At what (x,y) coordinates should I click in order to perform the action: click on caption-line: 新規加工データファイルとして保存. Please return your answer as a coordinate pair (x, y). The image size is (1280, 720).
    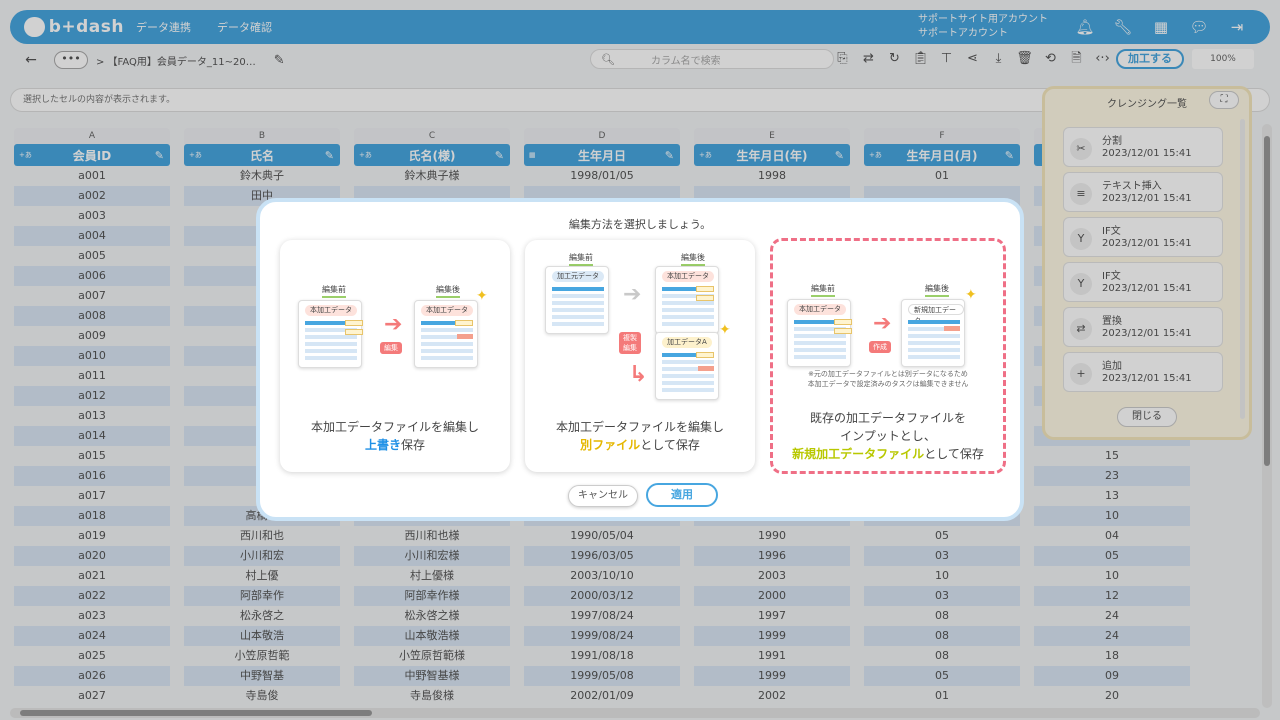
    Looking at the image, I should click on (888, 454).